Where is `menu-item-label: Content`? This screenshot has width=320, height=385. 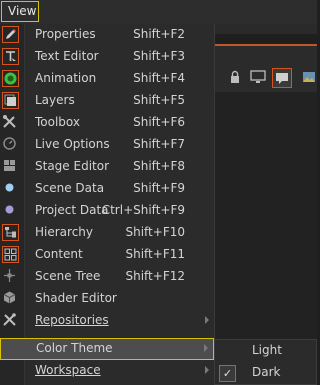 menu-item-label: Content is located at coordinates (59, 254).